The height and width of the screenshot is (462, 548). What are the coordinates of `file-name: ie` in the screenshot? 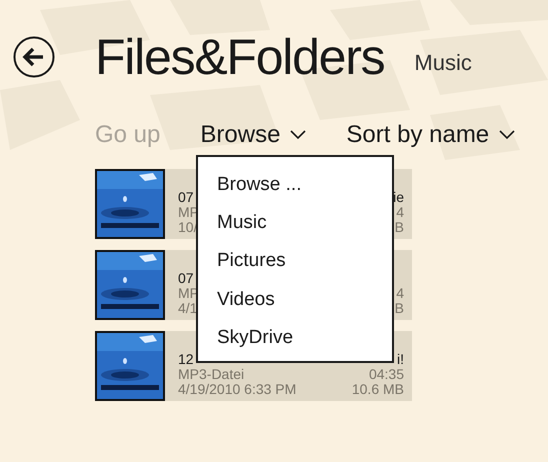 It's located at (398, 197).